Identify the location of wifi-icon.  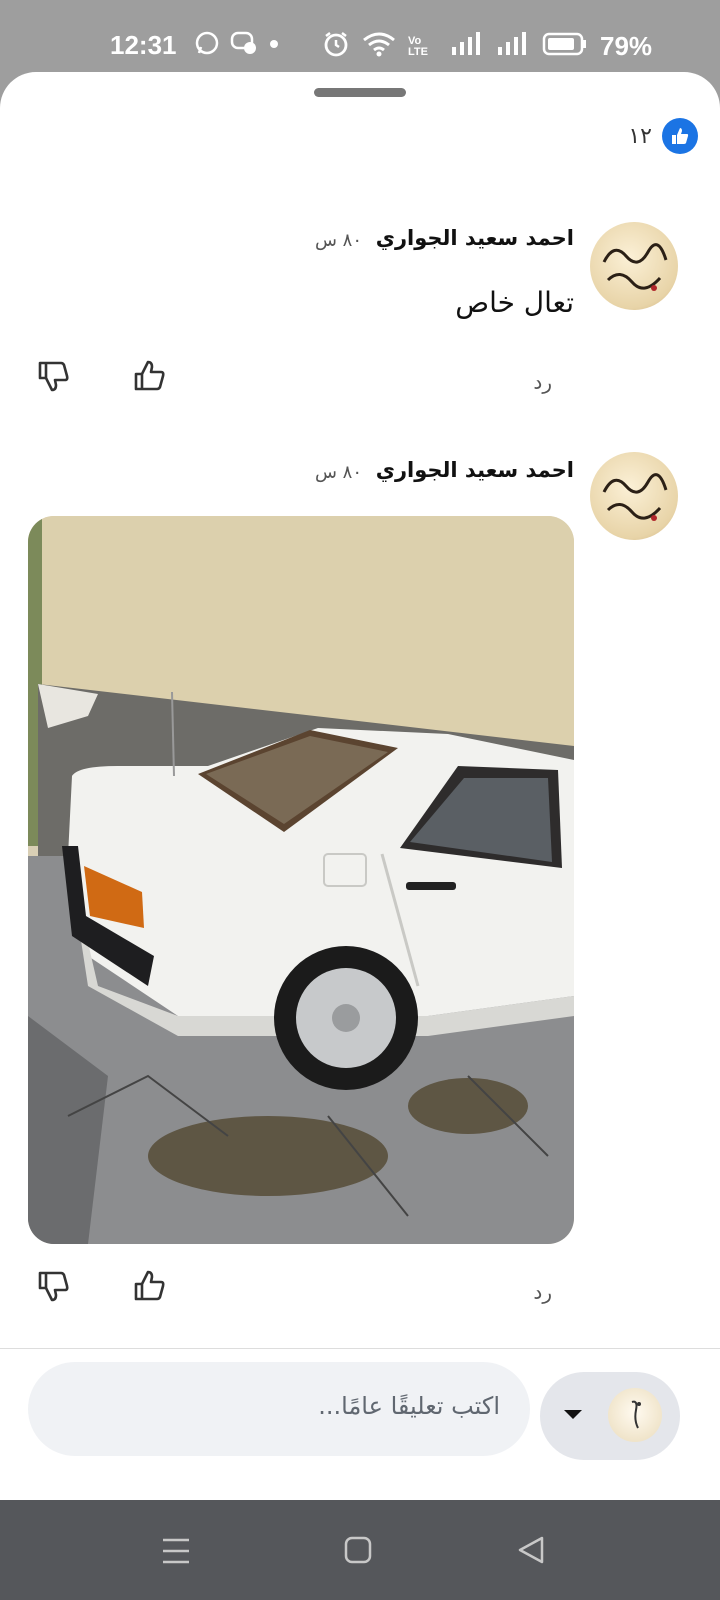
(379, 46).